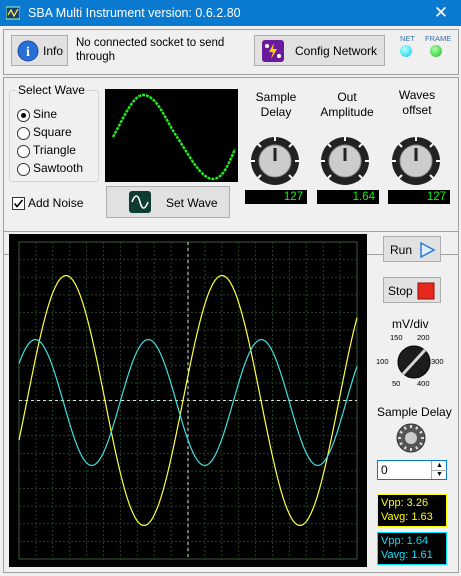 The height and width of the screenshot is (576, 461). Describe the element at coordinates (192, 203) in the screenshot. I see `set-wave-label: Set Wave` at that location.